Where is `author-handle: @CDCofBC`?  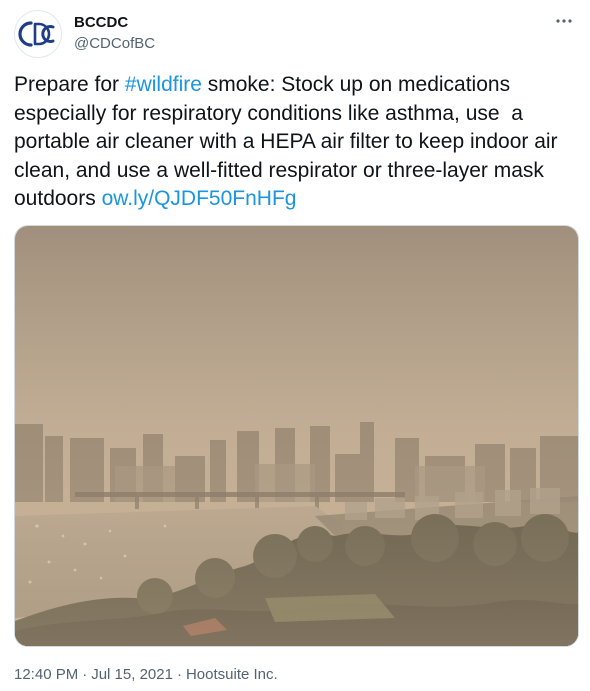 author-handle: @CDCofBC is located at coordinates (114, 43).